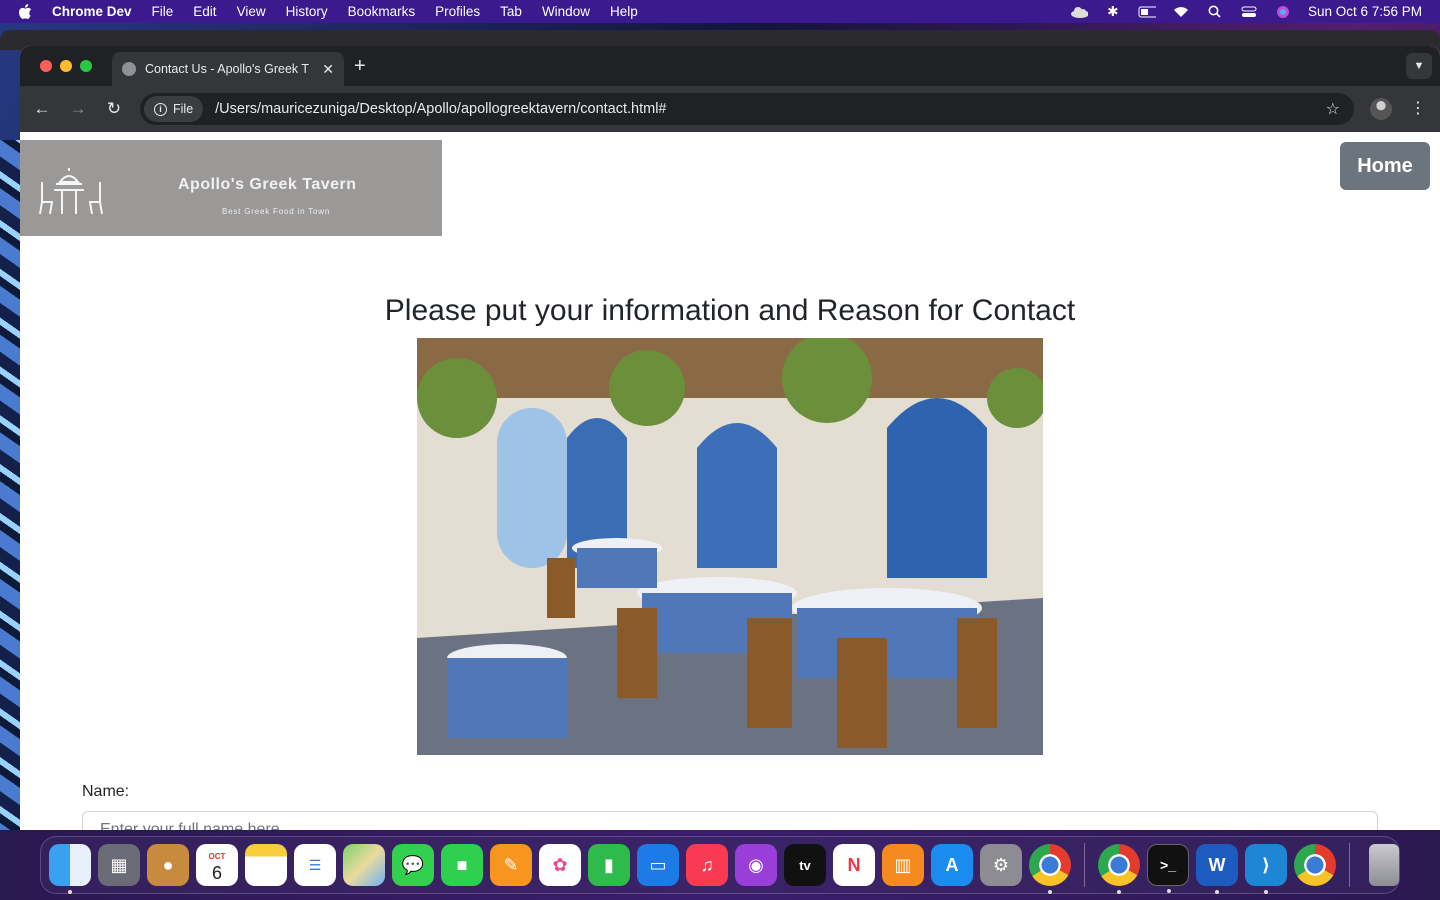 The height and width of the screenshot is (900, 1440). Describe the element at coordinates (163, 11) in the screenshot. I see `menu-file: File` at that location.